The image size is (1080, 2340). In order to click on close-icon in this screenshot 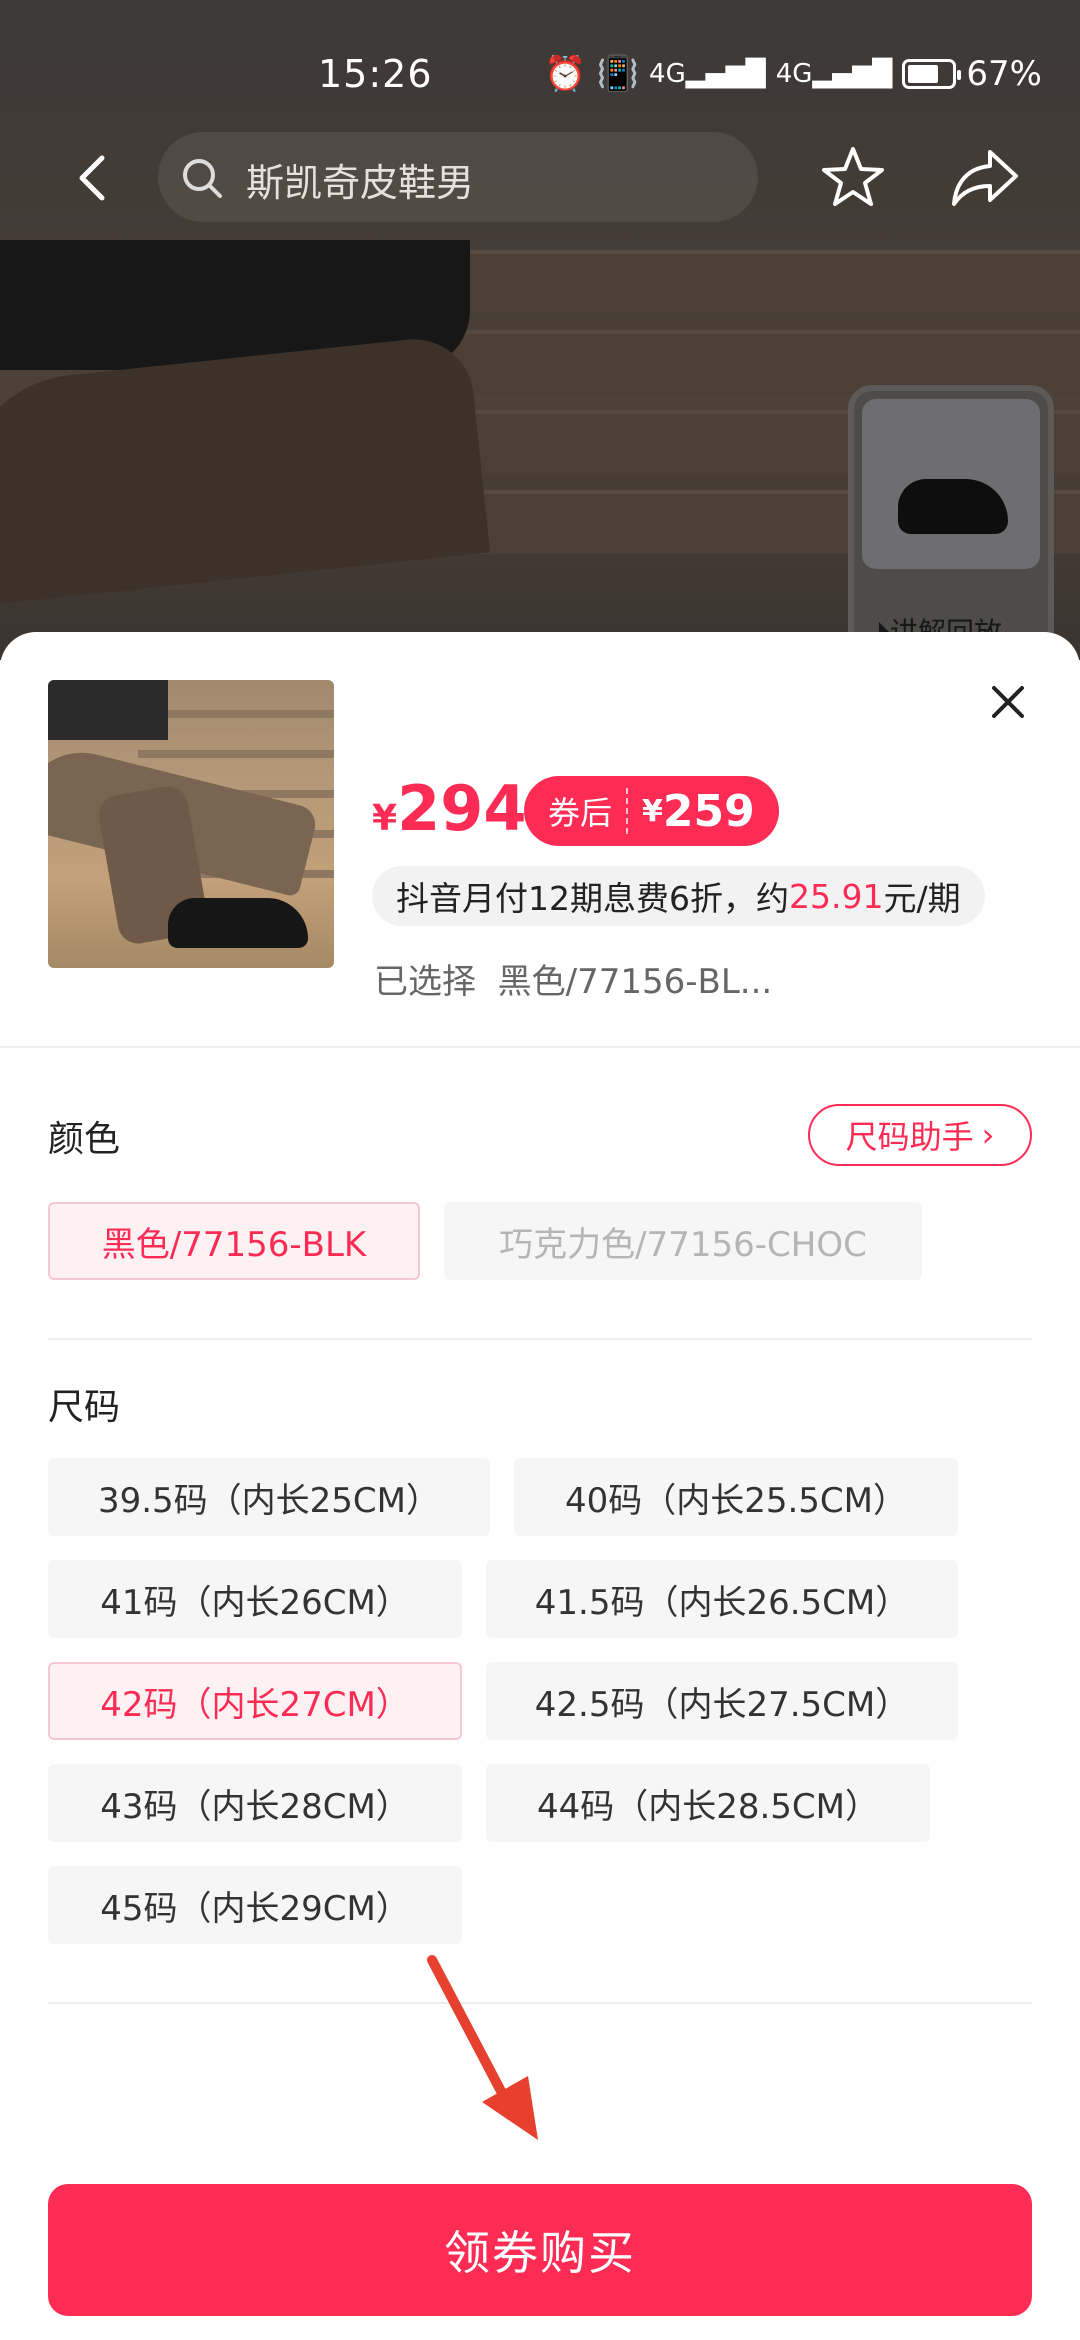, I will do `click(1008, 702)`.